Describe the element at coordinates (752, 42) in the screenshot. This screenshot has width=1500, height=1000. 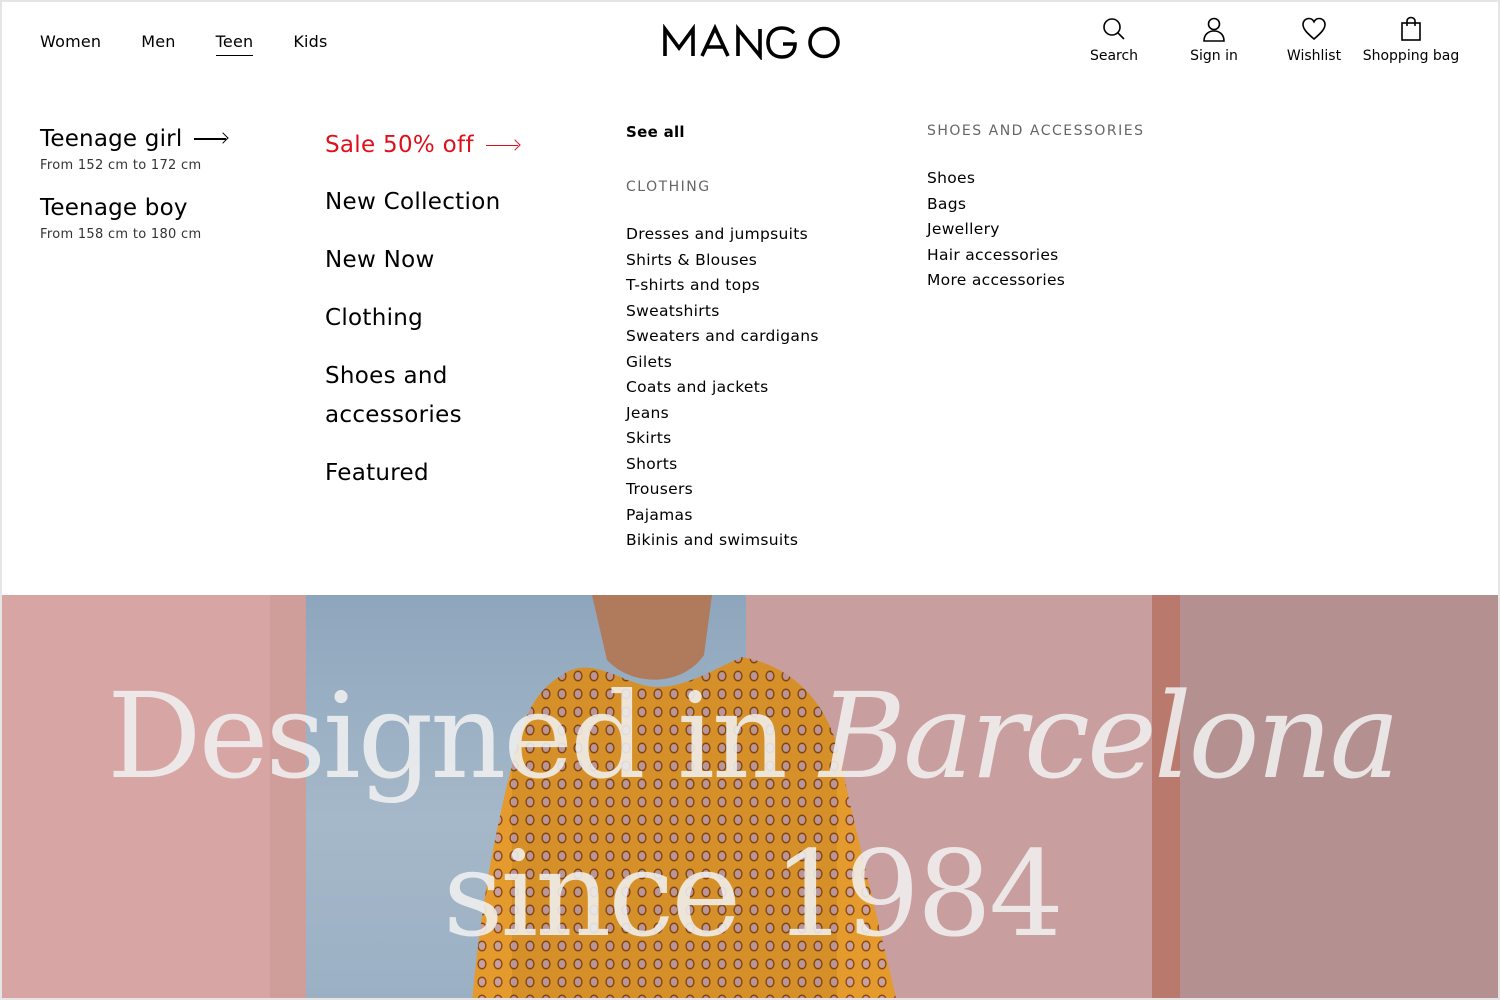
I see `mango-logo` at that location.